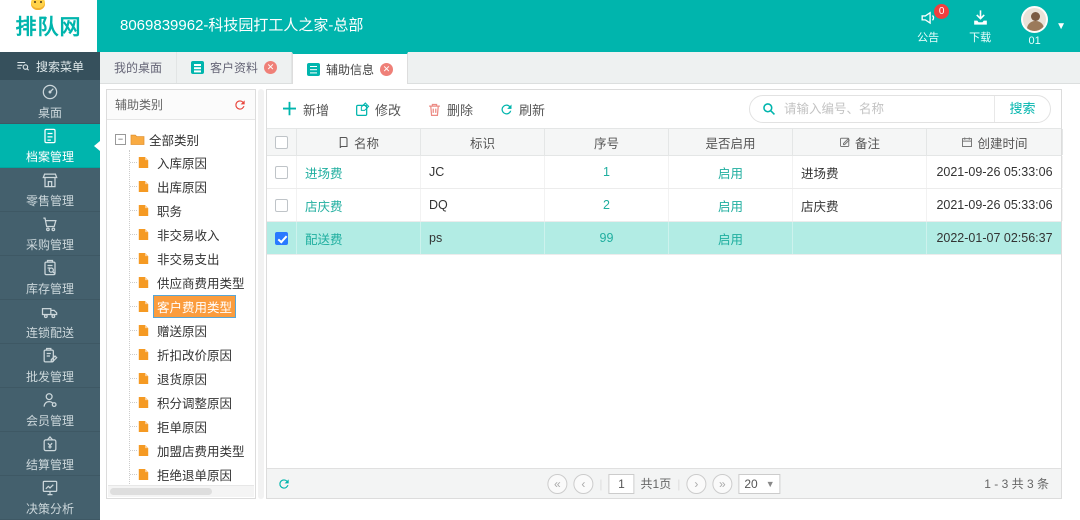 This screenshot has width=1080, height=520. I want to click on sidebar-item-members: 会员管理, so click(50, 410).